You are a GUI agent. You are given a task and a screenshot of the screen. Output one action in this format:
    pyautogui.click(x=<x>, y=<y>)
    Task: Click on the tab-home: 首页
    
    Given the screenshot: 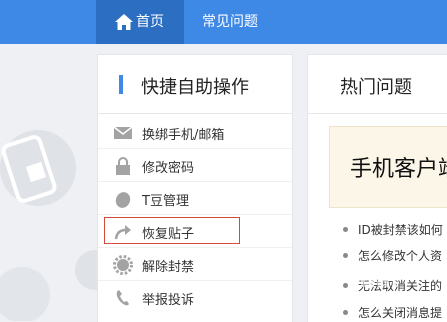 What is the action you would take?
    pyautogui.click(x=140, y=22)
    